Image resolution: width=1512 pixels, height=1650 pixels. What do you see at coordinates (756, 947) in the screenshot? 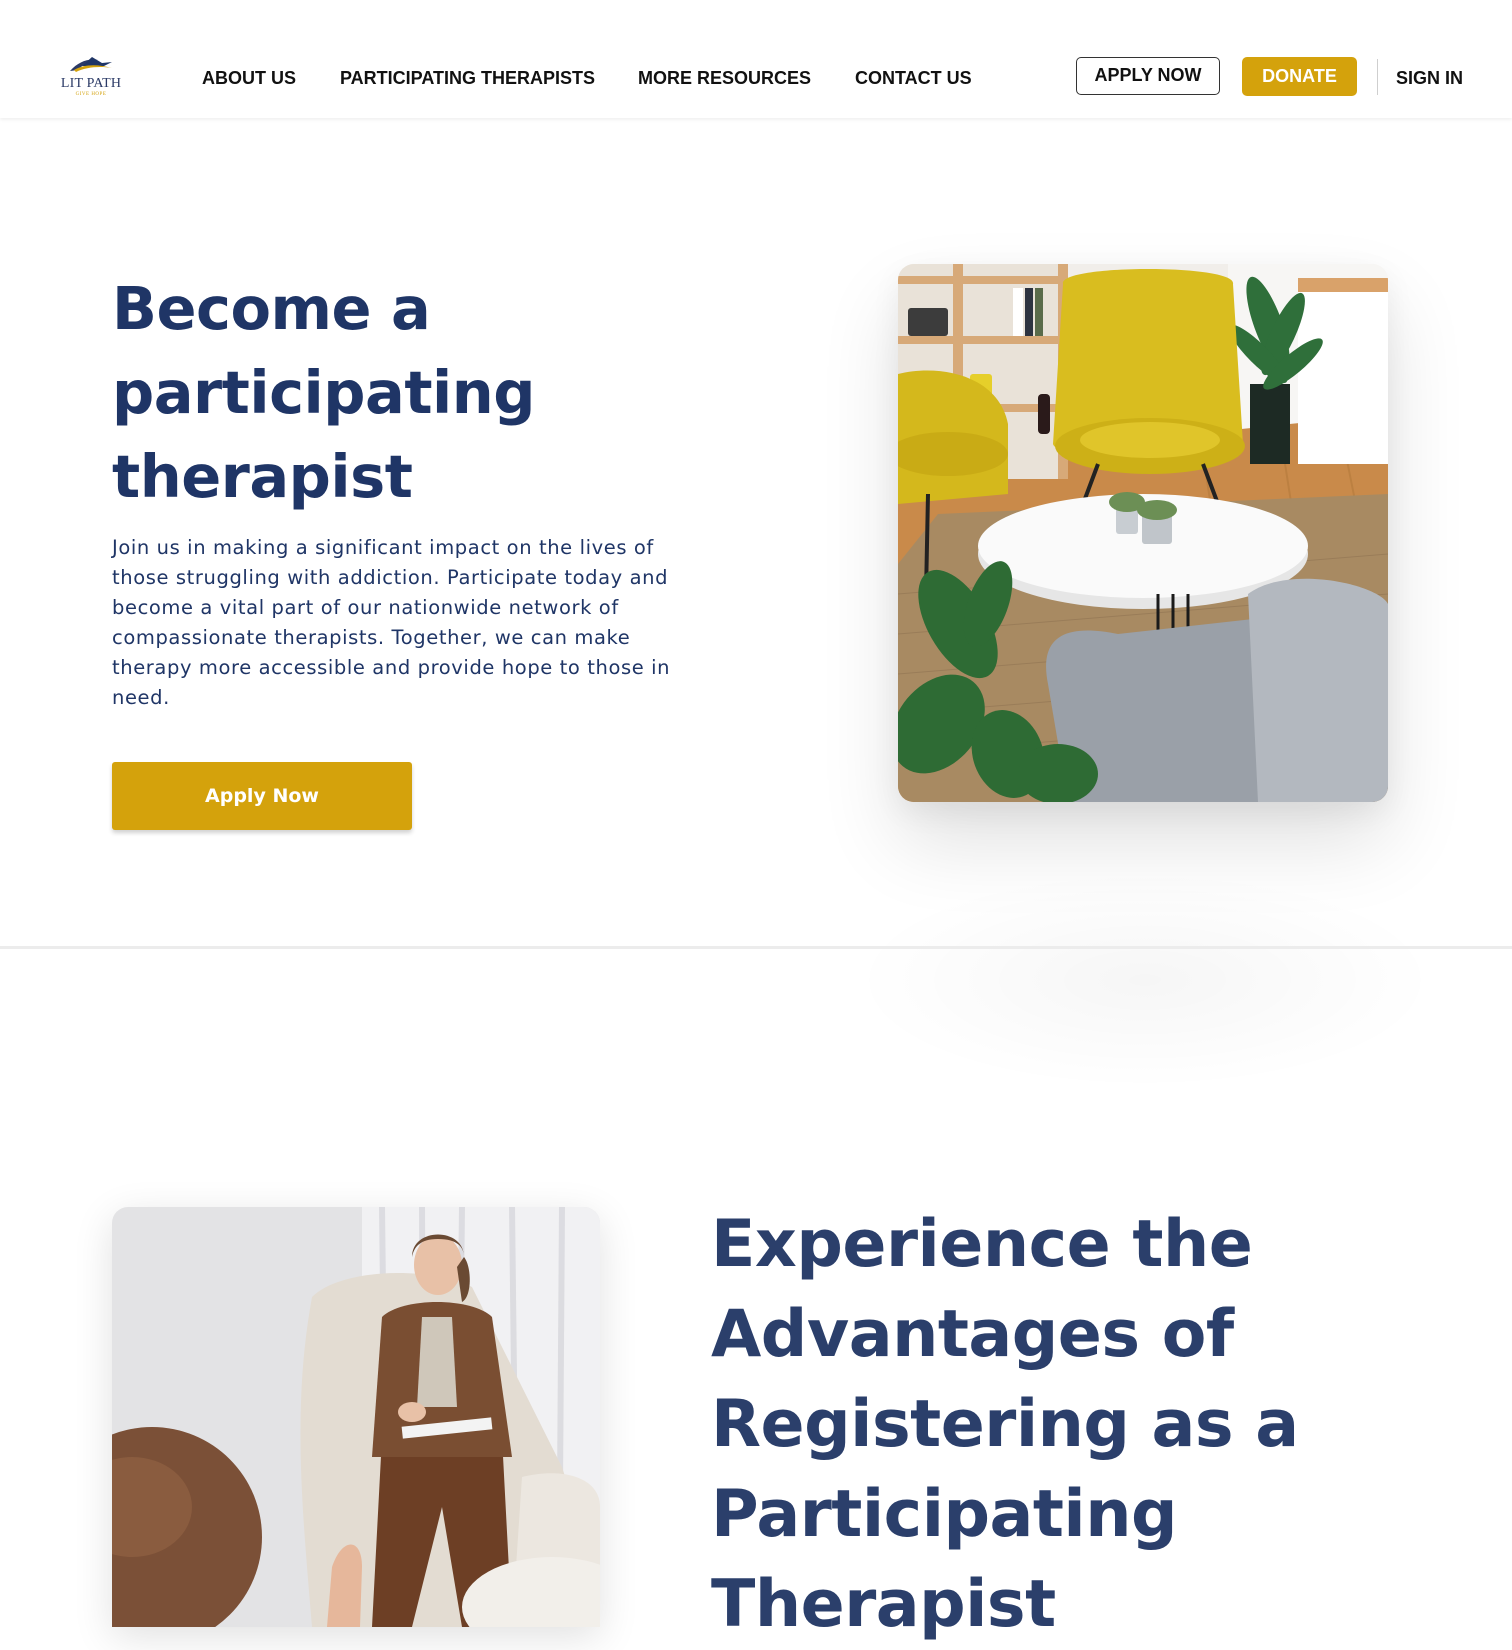
I see `section-divider` at bounding box center [756, 947].